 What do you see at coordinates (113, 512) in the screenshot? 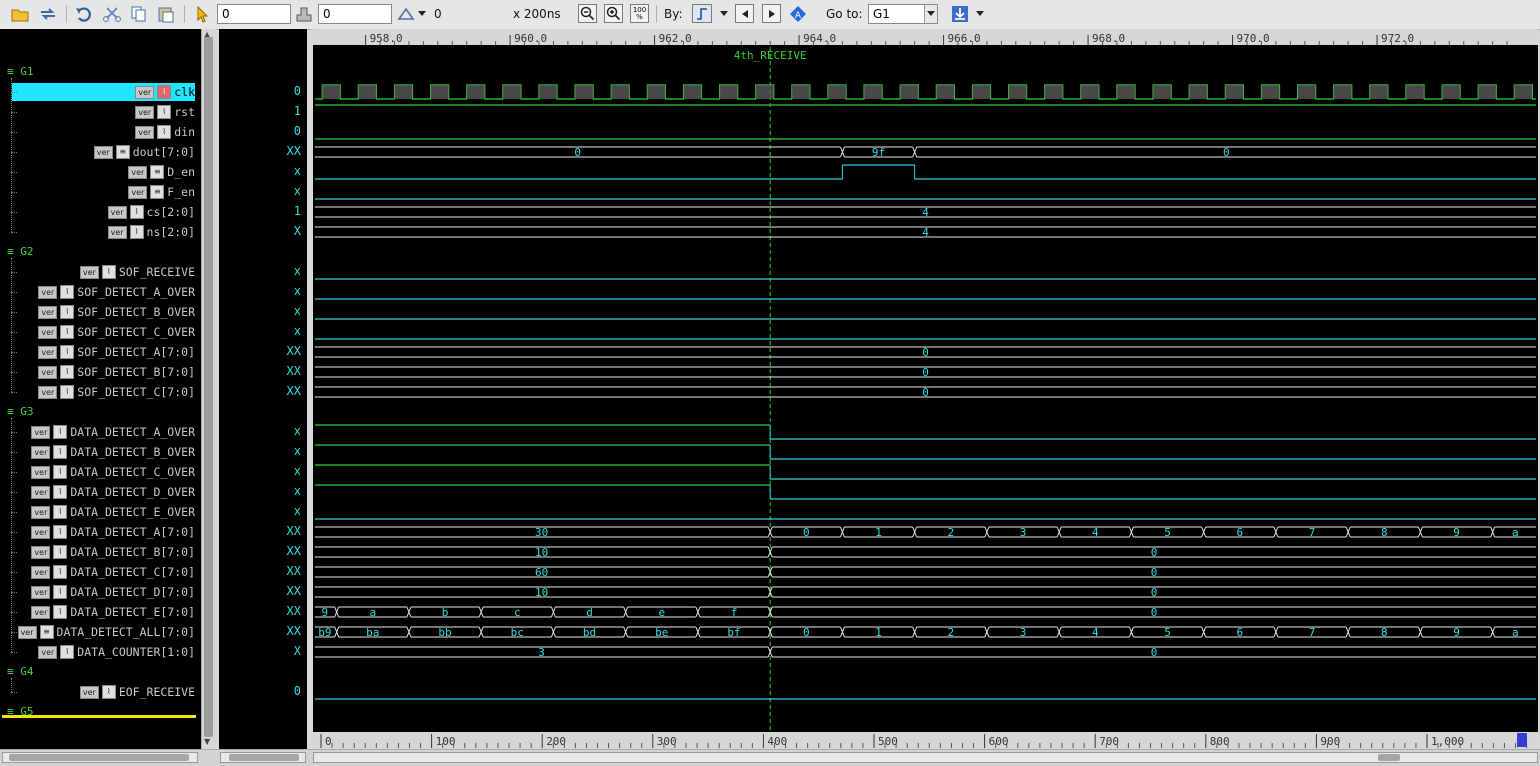
I see `signal-row: ver ⌇ DATA_DETECT_E_OVER` at bounding box center [113, 512].